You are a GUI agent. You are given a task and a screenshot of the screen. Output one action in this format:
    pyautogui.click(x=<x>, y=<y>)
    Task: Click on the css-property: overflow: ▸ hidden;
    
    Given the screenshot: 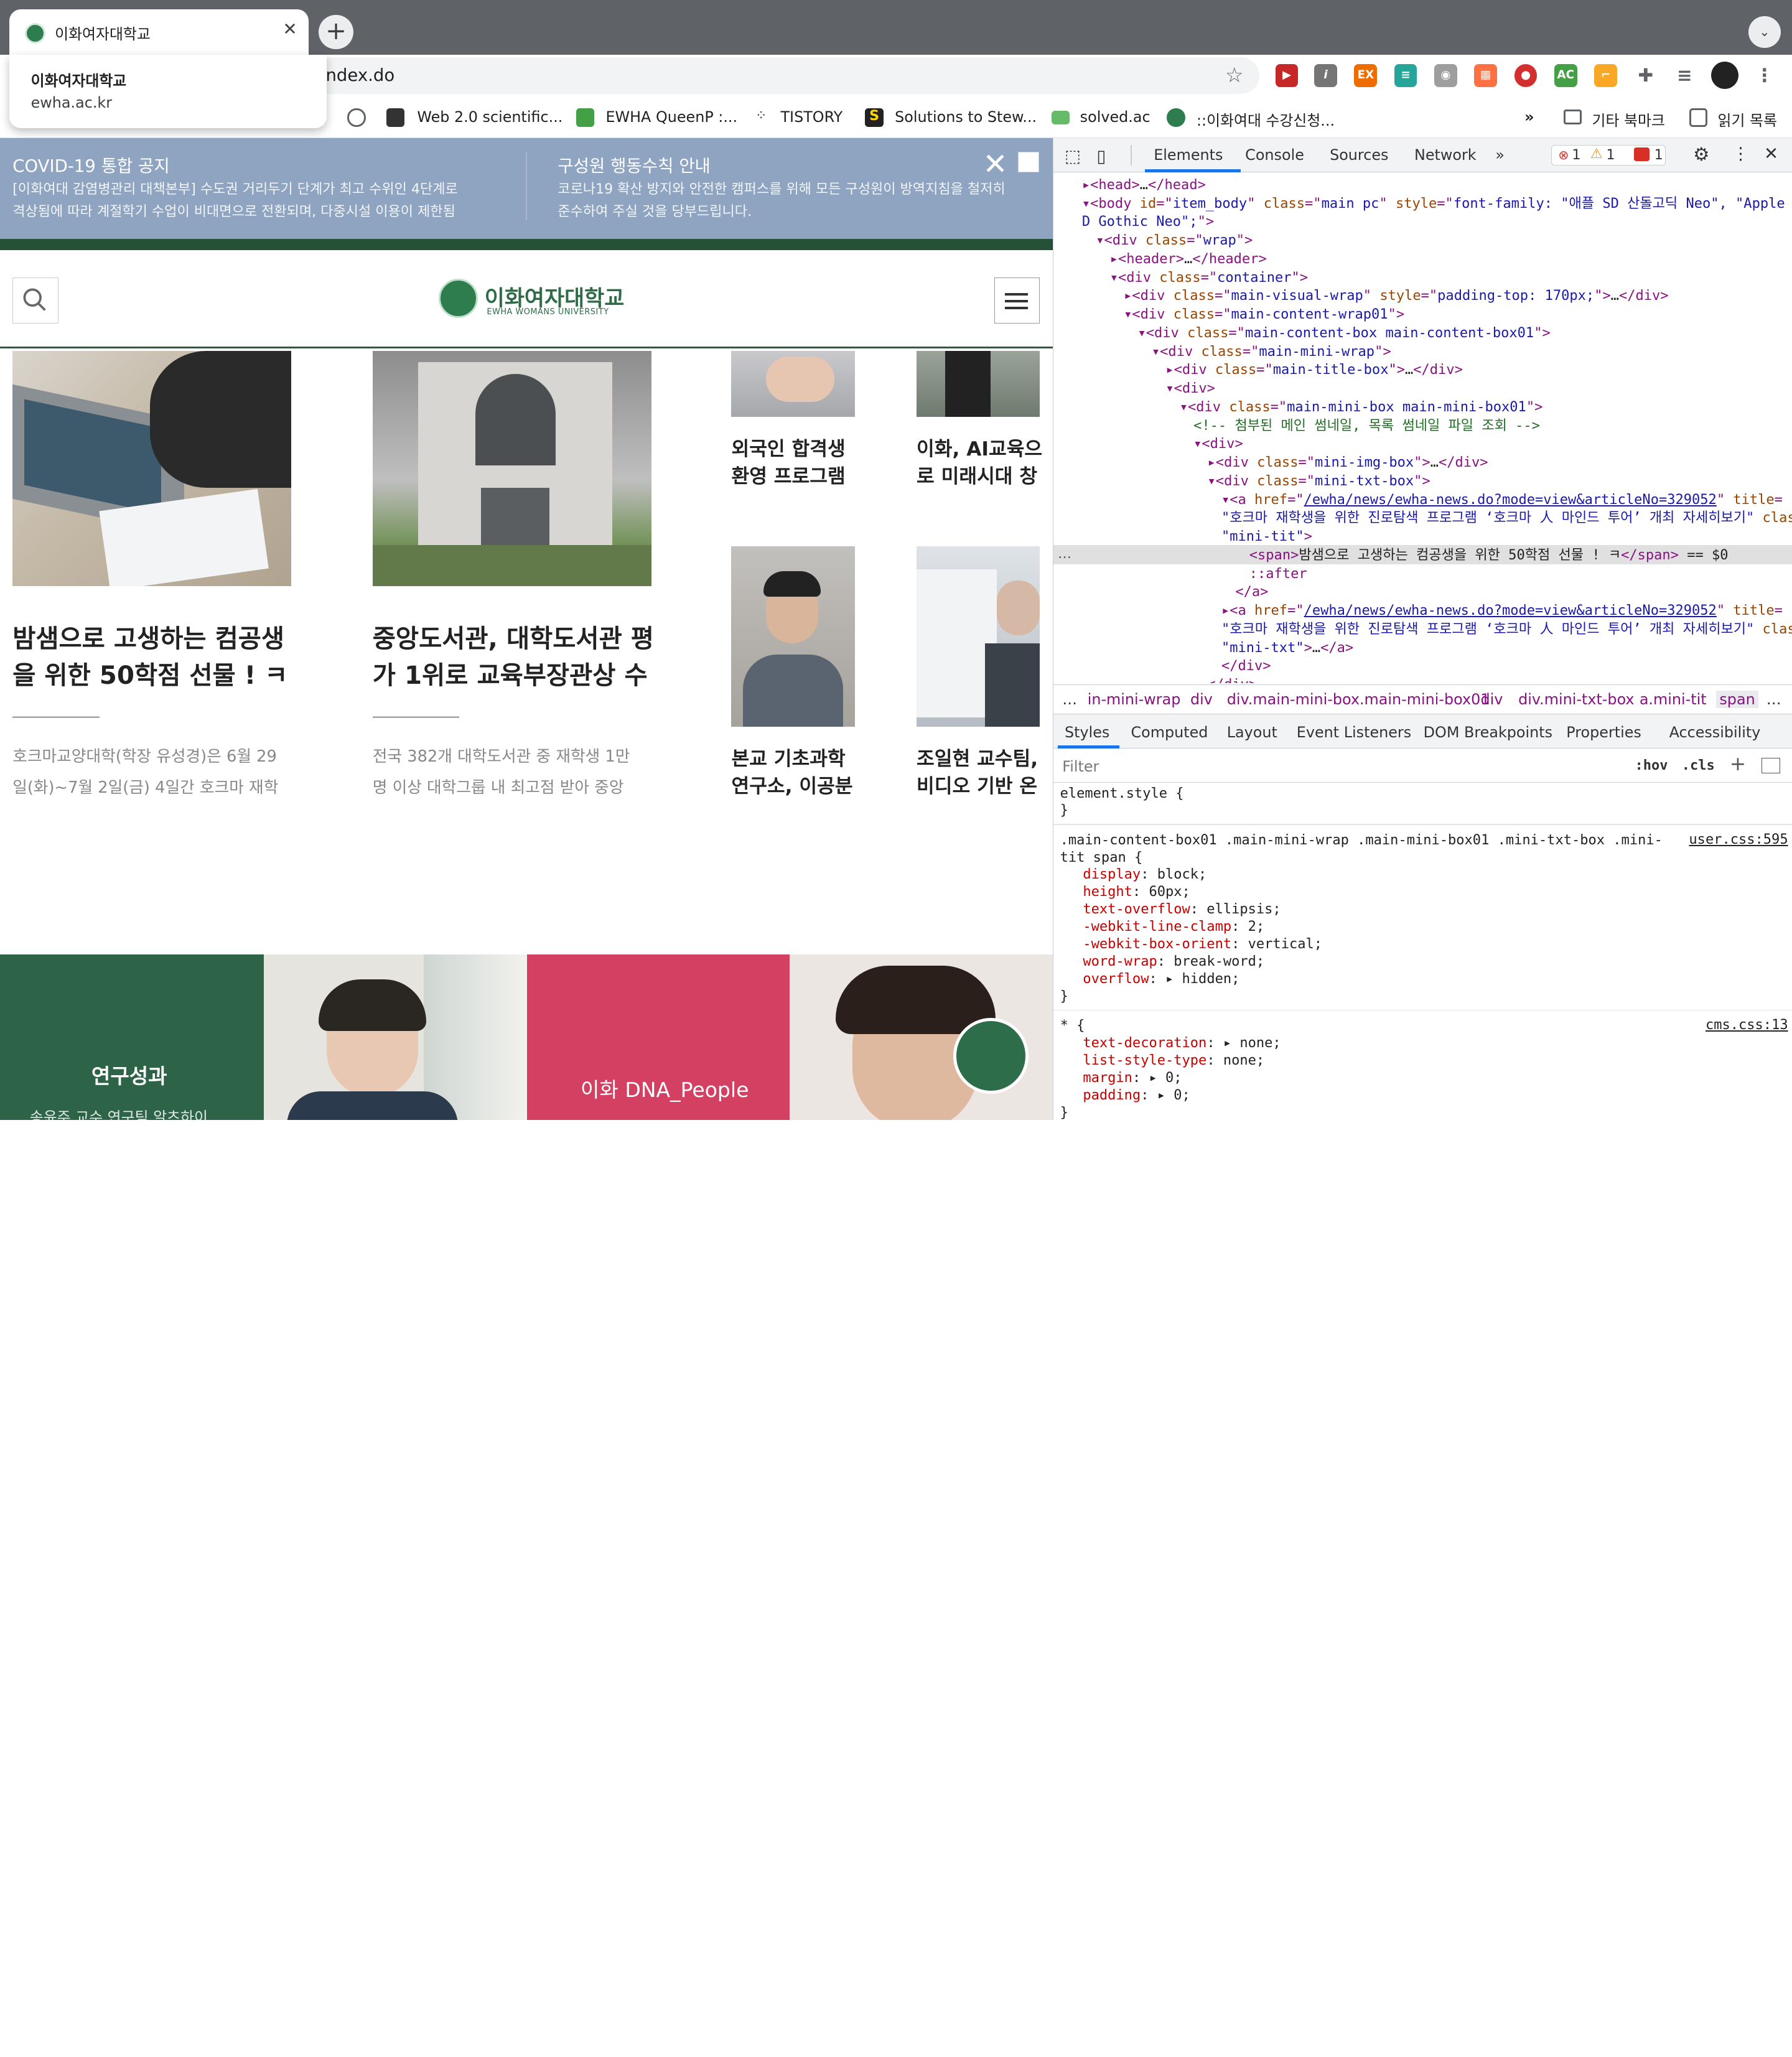 What is the action you would take?
    pyautogui.click(x=1161, y=979)
    